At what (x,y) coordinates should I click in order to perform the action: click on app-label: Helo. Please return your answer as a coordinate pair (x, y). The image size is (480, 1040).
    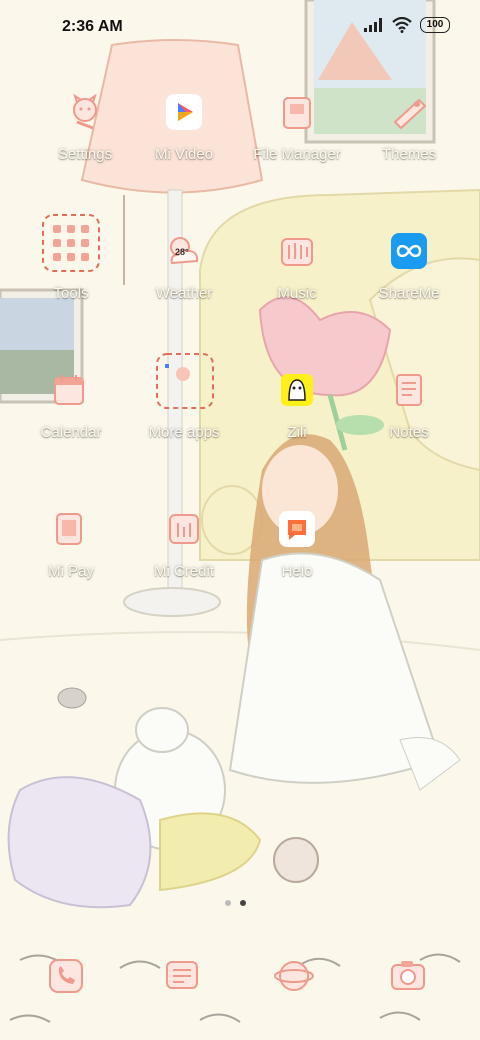
    Looking at the image, I should click on (297, 571).